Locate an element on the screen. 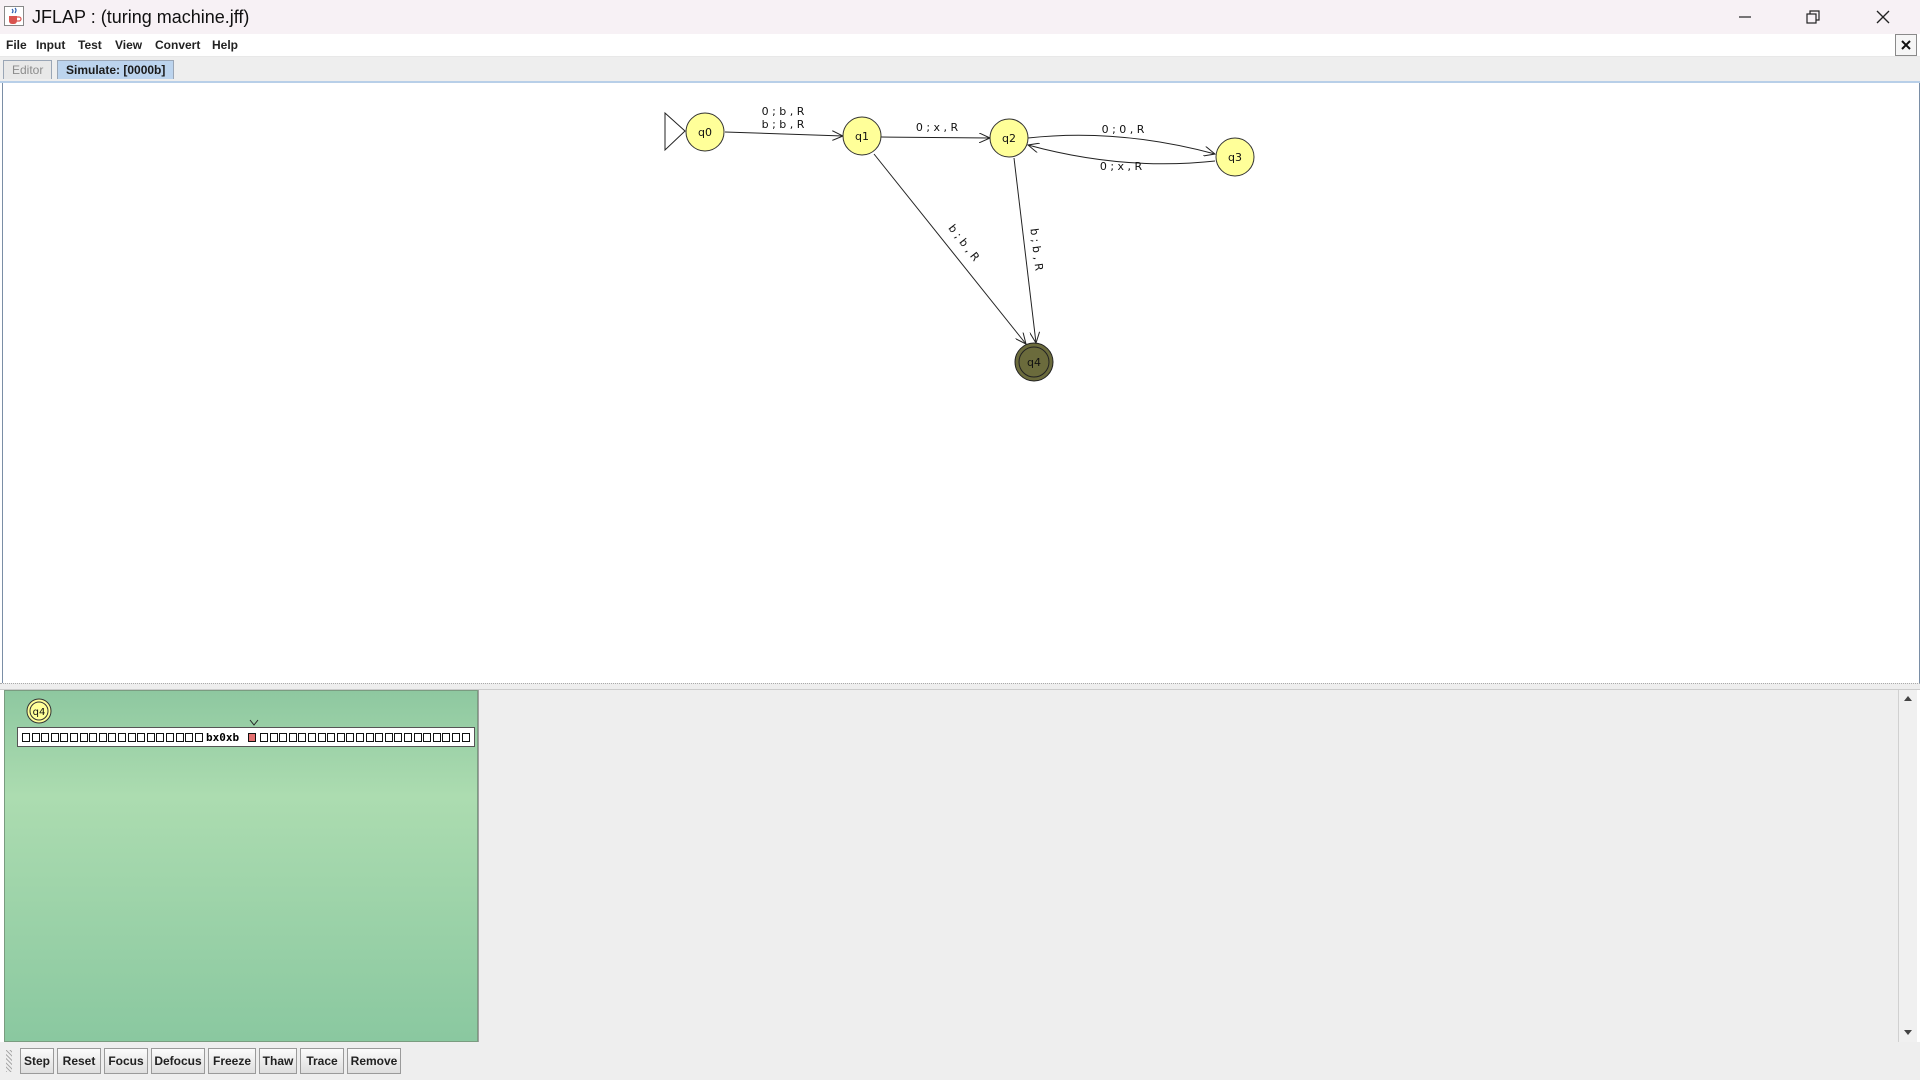 This screenshot has height=1080, width=1920. focus-button: Focus is located at coordinates (126, 1061).